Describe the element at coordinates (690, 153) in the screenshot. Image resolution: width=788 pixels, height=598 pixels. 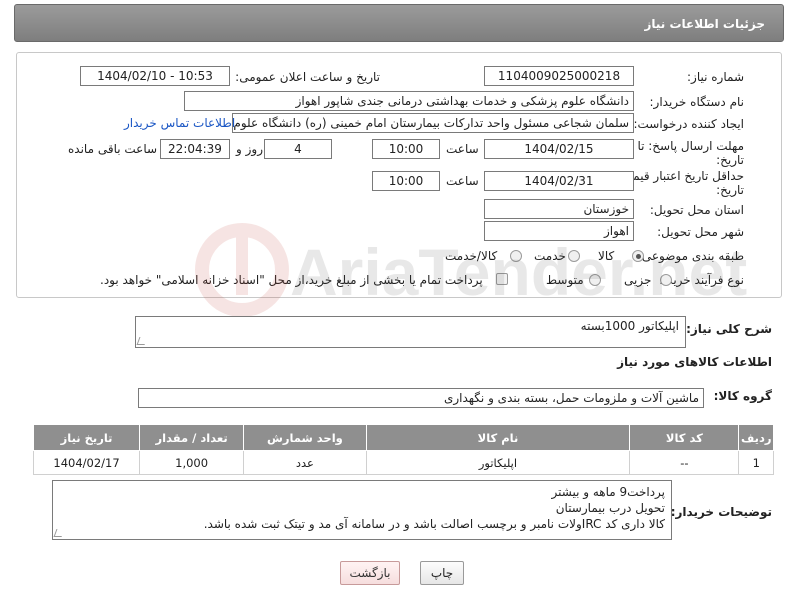
I see `reply-deadline-label-text: مهلت ارسال پاسخ: تا تاریخ:` at that location.